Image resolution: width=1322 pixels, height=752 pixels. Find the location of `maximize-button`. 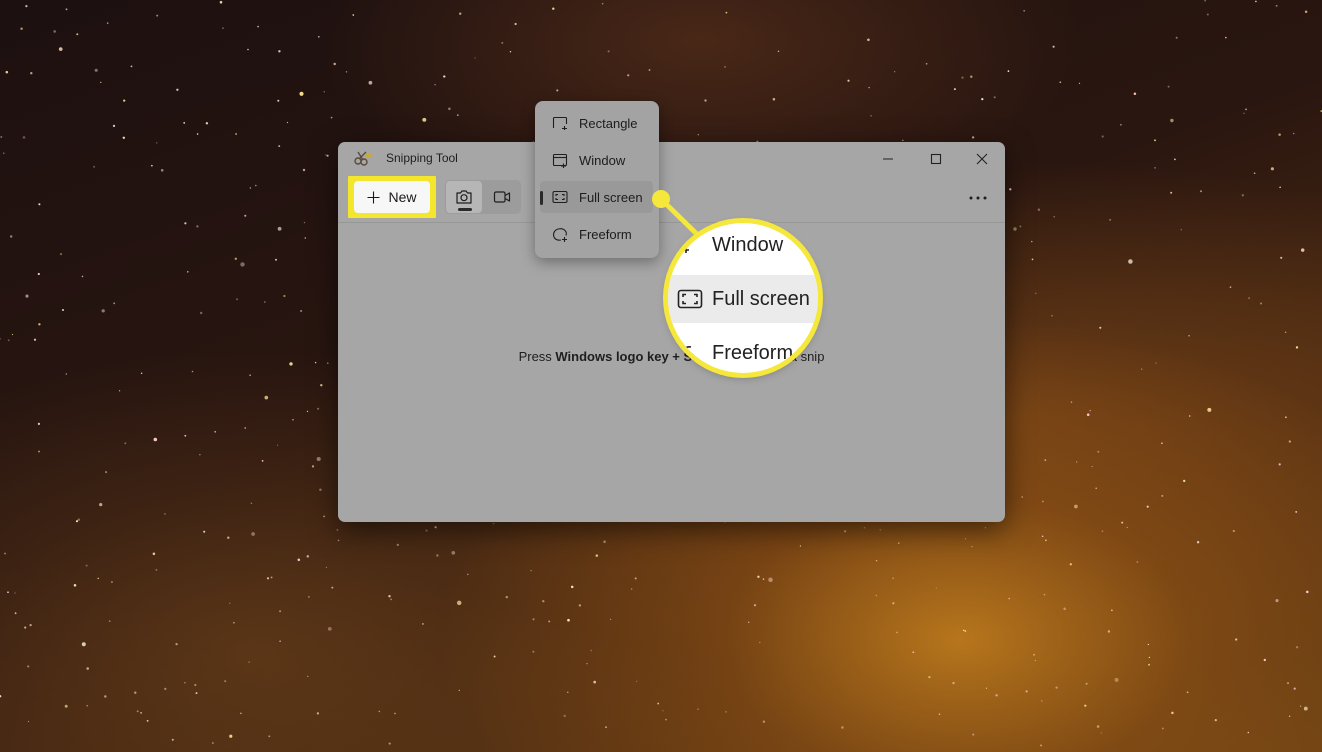

maximize-button is located at coordinates (936, 159).